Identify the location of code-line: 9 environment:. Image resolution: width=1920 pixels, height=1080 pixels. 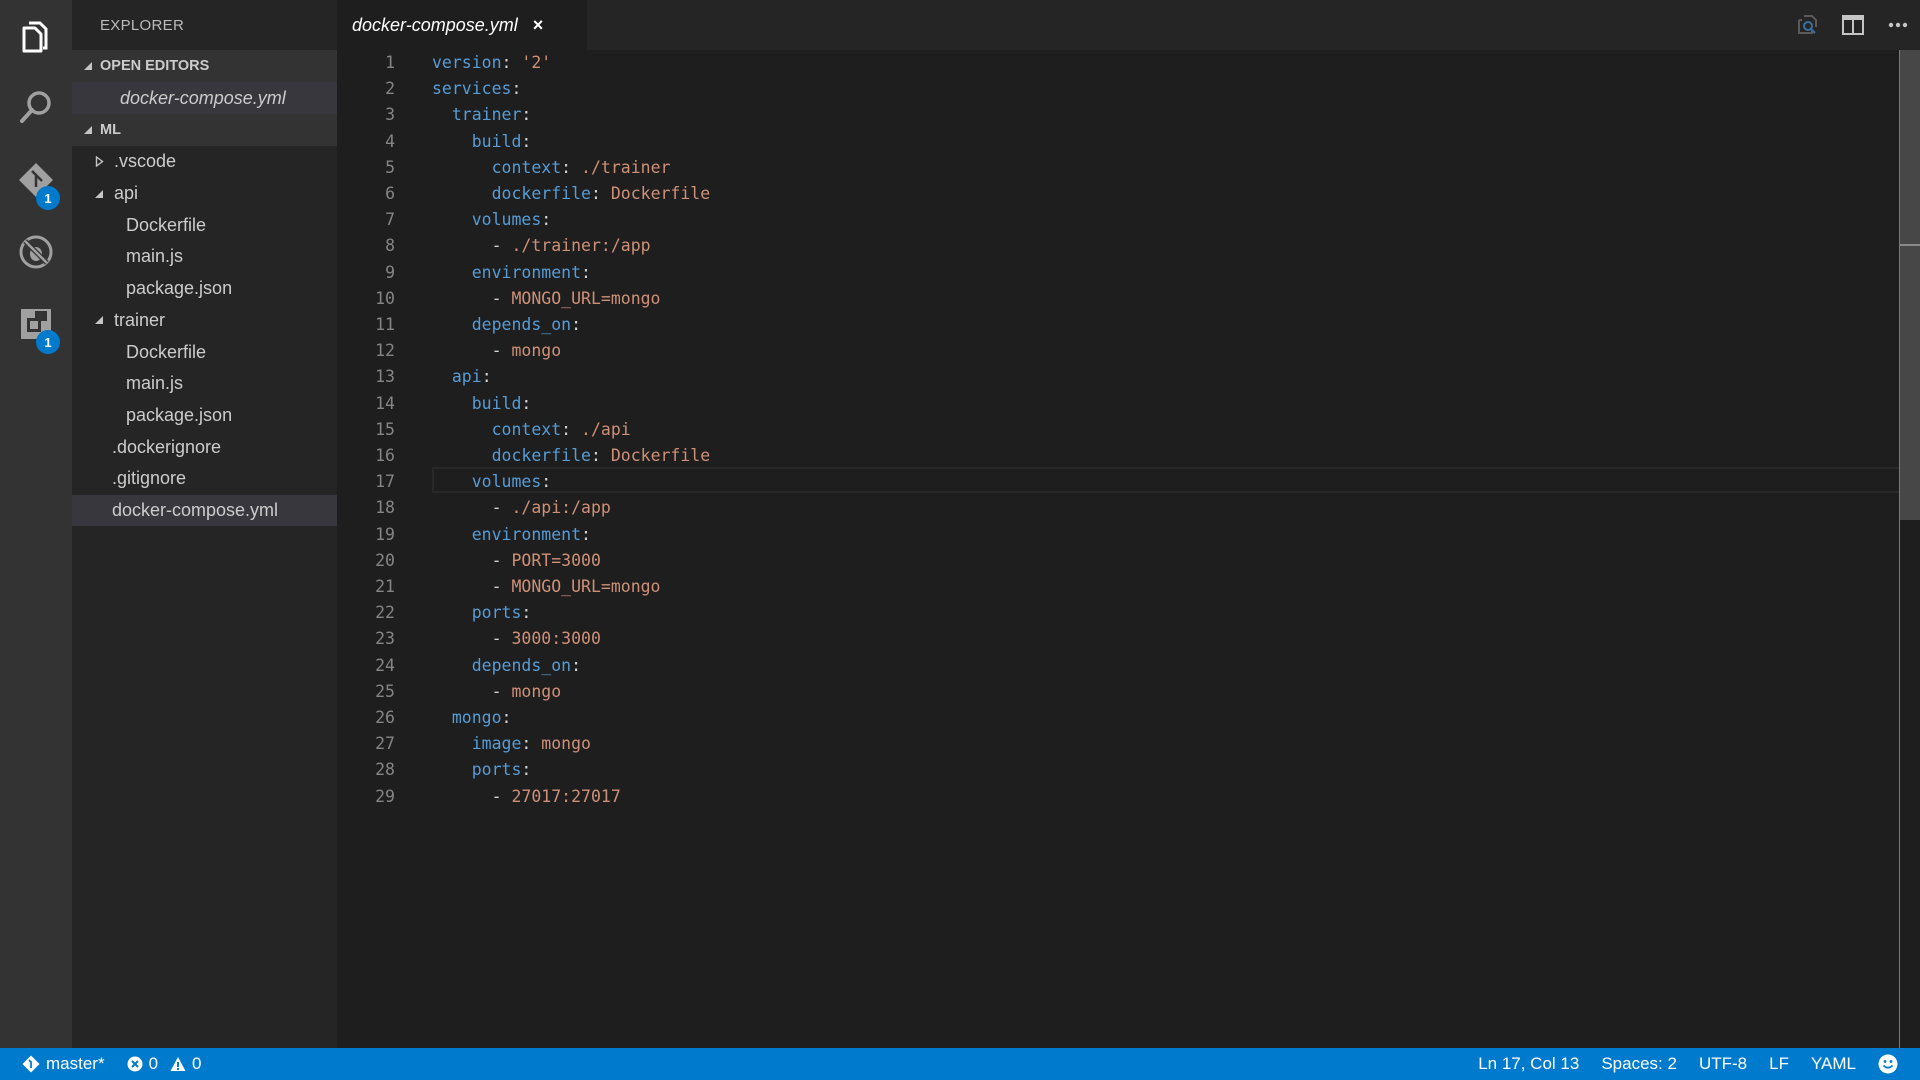
(1118, 273).